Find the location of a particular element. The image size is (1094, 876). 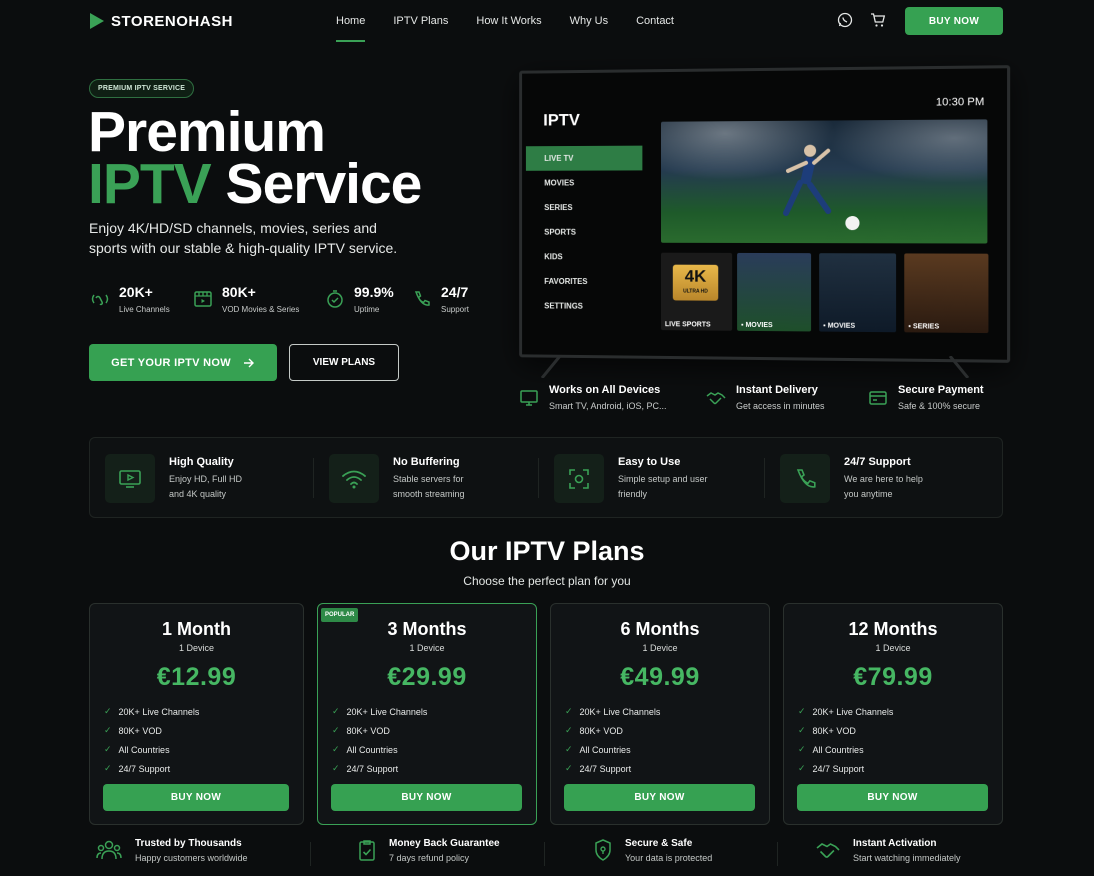

quality-divider is located at coordinates (313, 478).